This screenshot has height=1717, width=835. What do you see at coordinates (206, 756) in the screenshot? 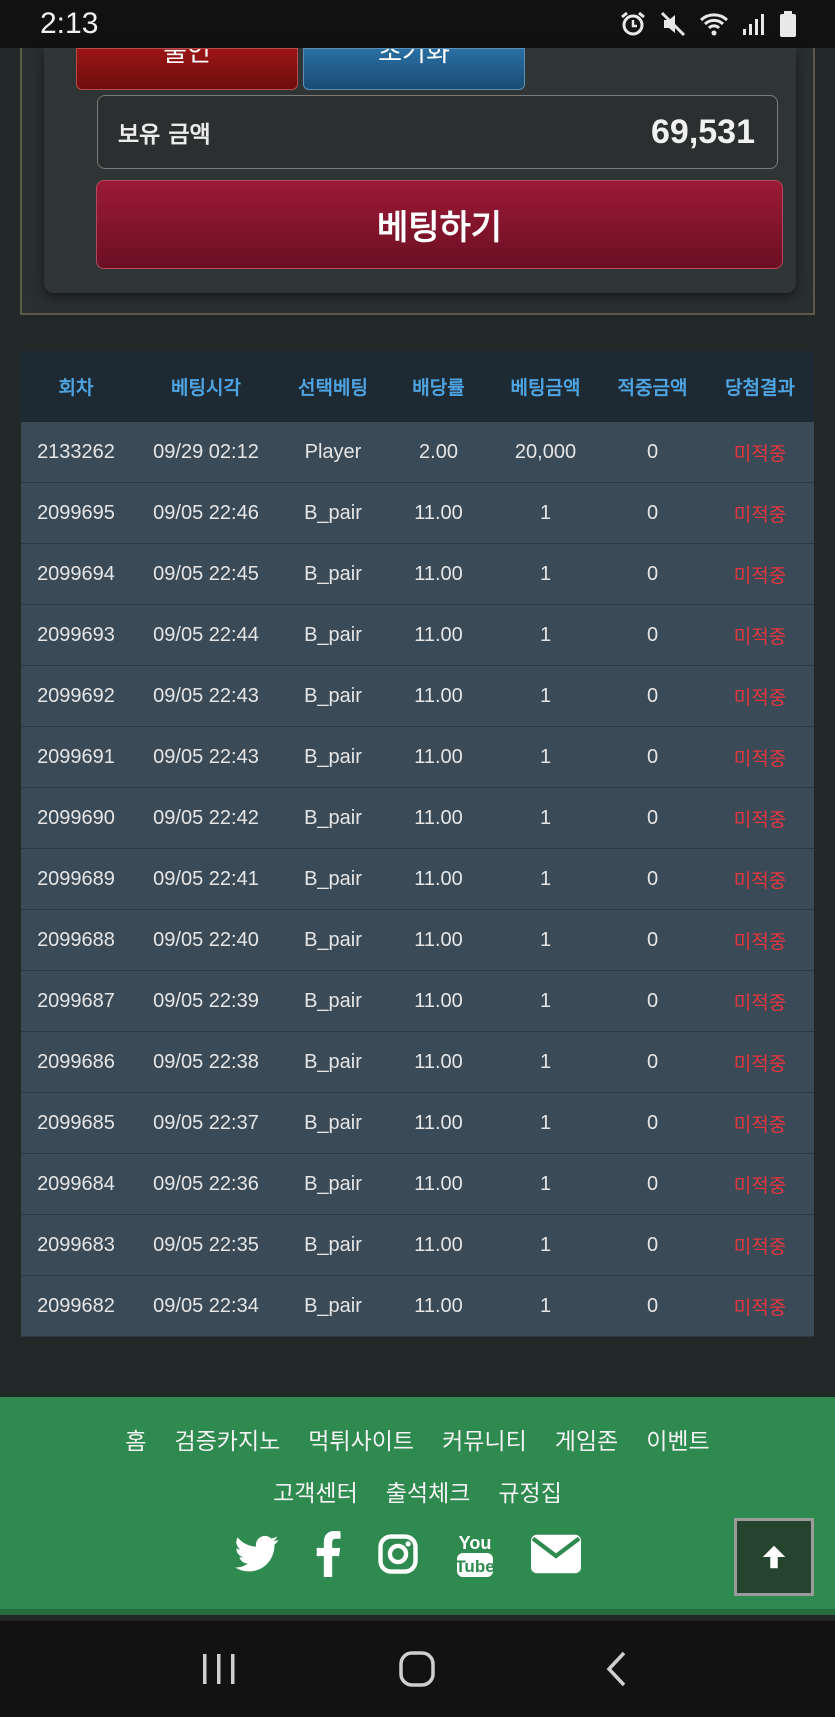
I see `cell-bet-time: 09/05 22:43` at bounding box center [206, 756].